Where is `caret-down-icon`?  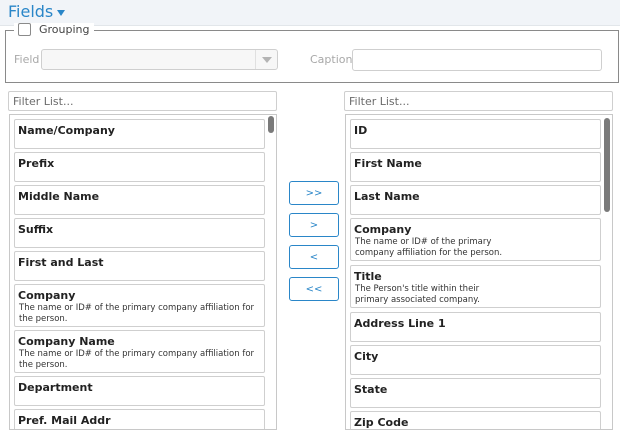
caret-down-icon is located at coordinates (61, 12).